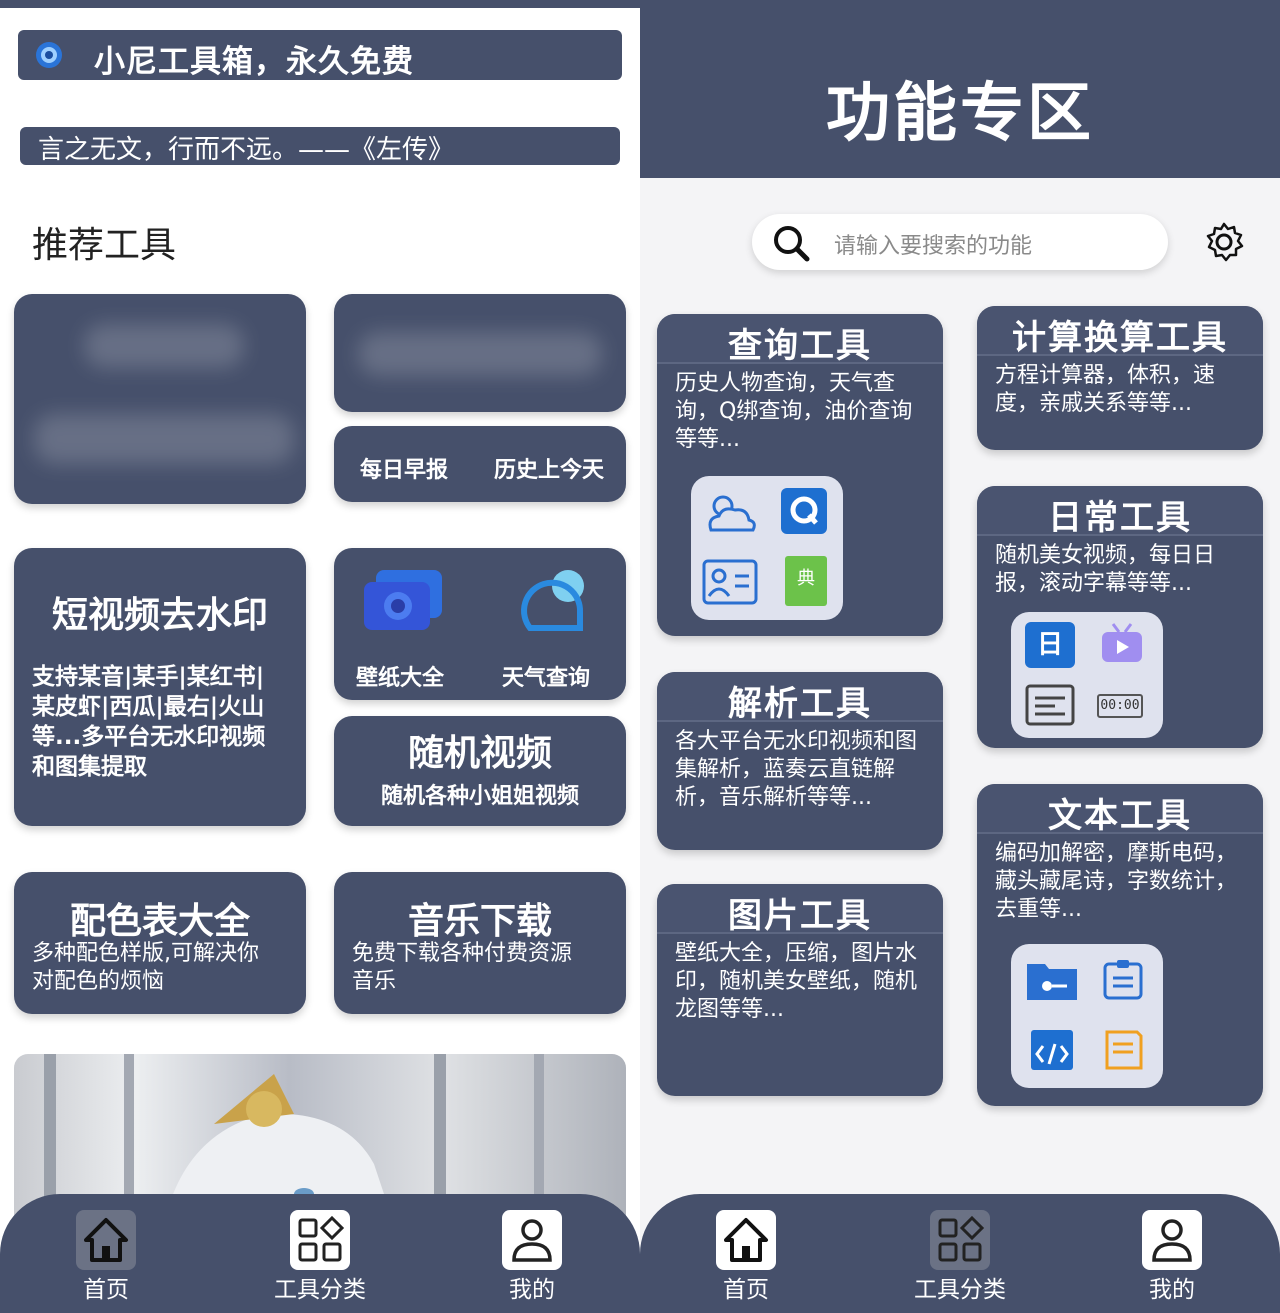 The image size is (1280, 1313). I want to click on search-input: 请输入要搜索的功能, so click(960, 242).